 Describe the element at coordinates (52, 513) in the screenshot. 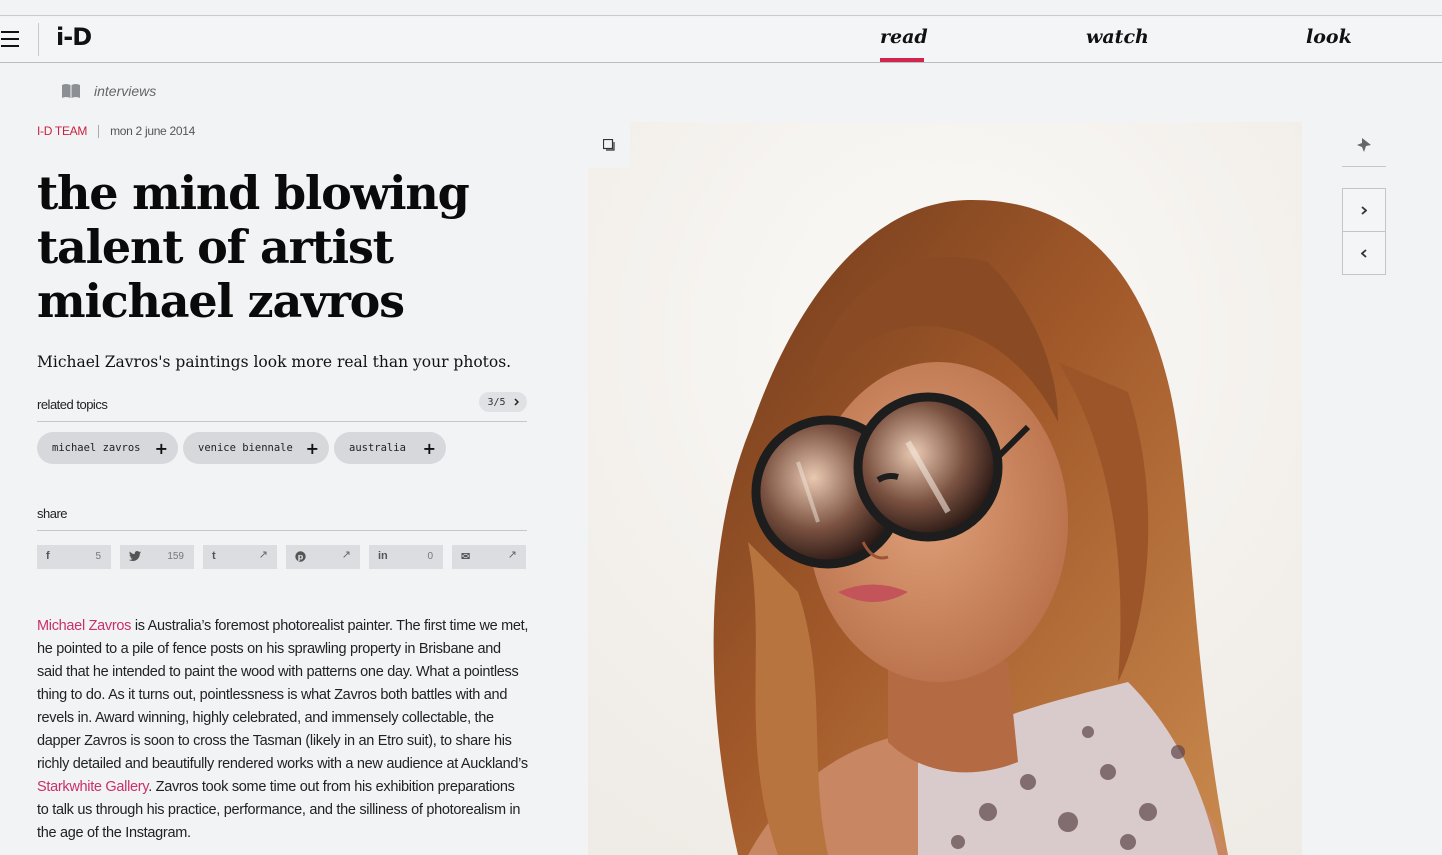

I see `share-label: share` at that location.